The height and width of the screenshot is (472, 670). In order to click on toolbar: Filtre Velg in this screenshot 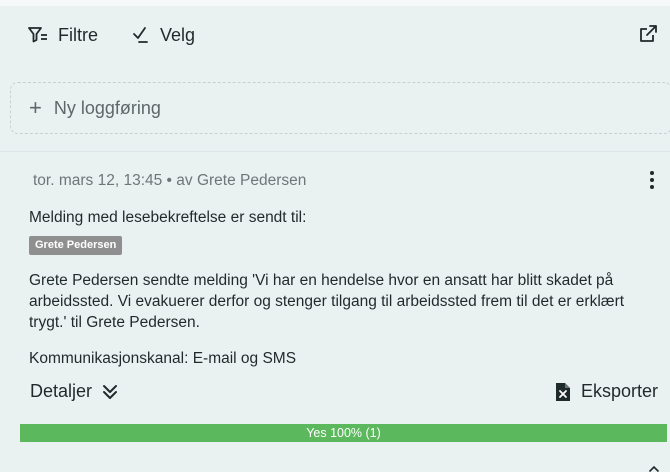, I will do `click(335, 35)`.